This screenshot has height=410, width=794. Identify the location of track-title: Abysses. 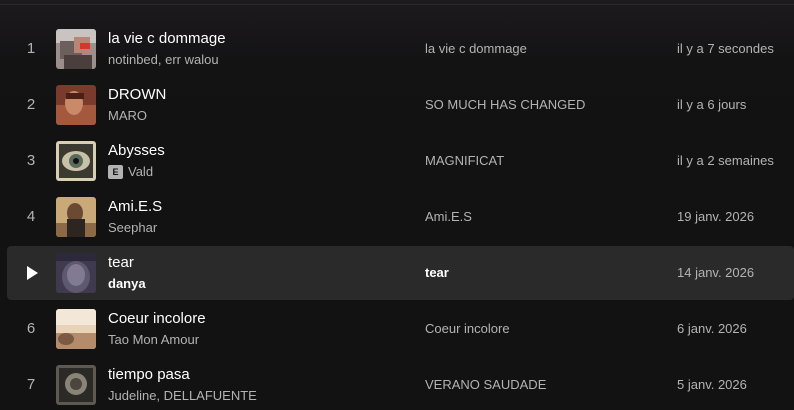
(136, 150).